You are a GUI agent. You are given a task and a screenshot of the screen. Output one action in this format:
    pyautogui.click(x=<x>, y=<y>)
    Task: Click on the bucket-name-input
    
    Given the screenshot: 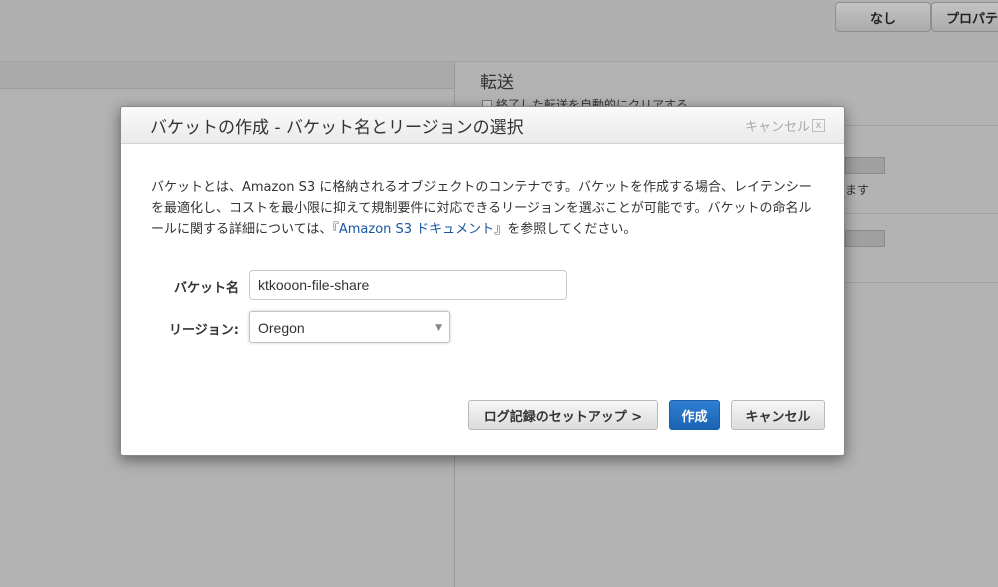 What is the action you would take?
    pyautogui.click(x=408, y=285)
    